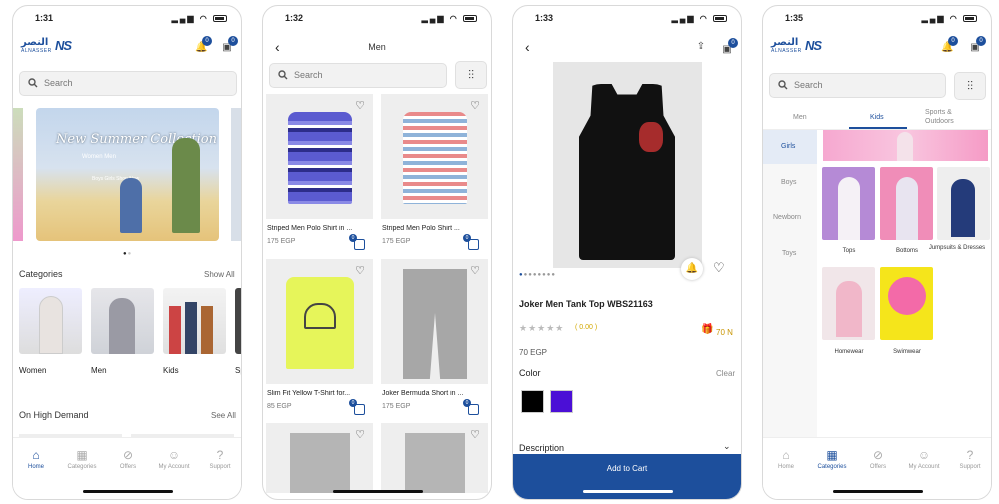  What do you see at coordinates (50, 321) in the screenshot?
I see `category-women-tile` at bounding box center [50, 321].